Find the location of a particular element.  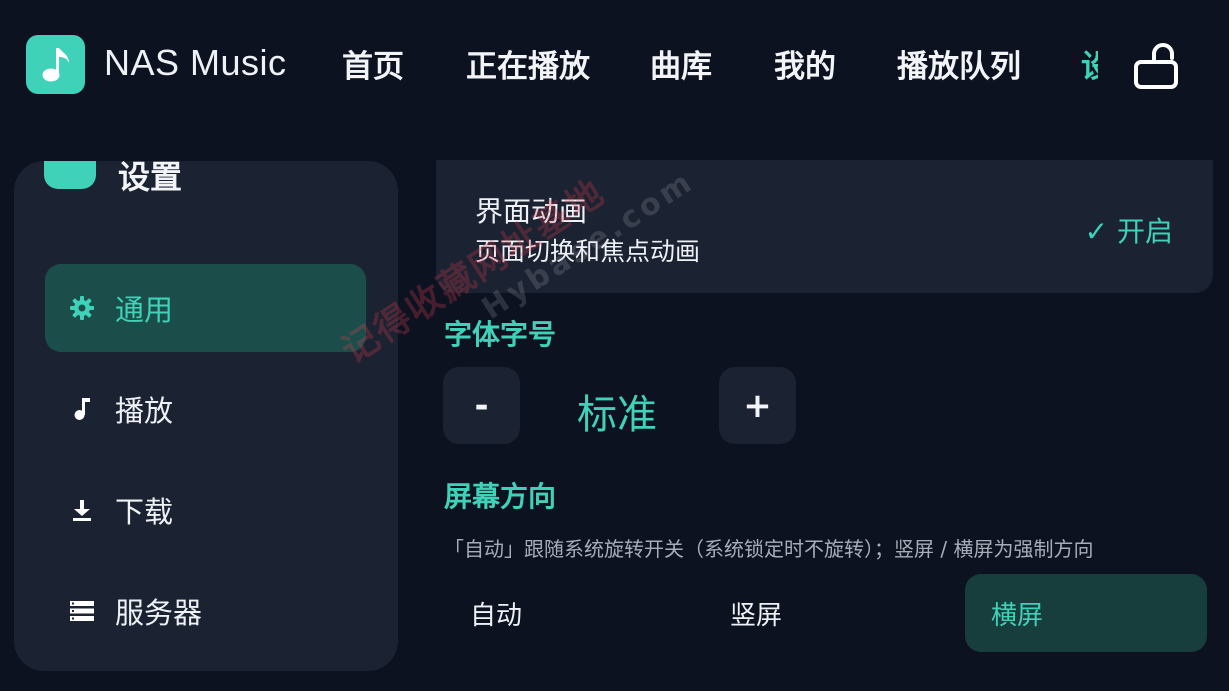

font-size-title: 字体字号 is located at coordinates (500, 334).